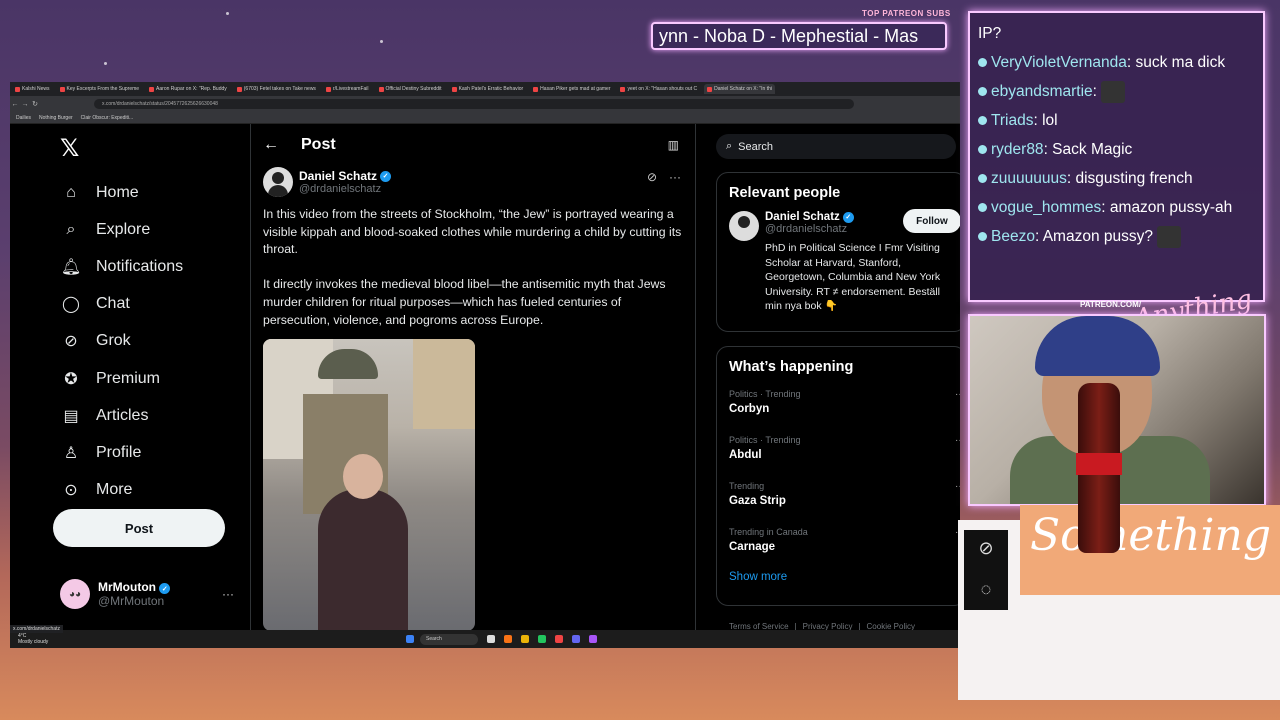 The width and height of the screenshot is (1280, 720). What do you see at coordinates (25, 104) in the screenshot?
I see `forward-arrow-icon: →` at bounding box center [25, 104].